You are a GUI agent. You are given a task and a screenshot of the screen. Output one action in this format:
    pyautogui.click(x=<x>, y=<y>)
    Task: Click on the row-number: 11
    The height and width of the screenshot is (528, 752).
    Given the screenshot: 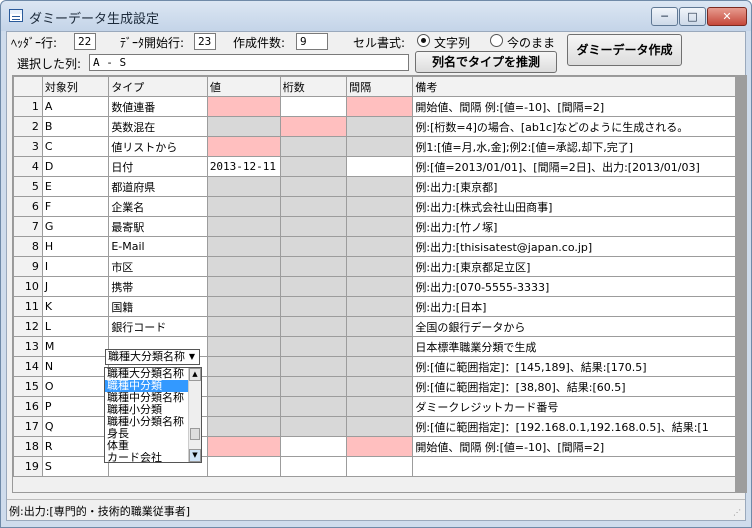 What is the action you would take?
    pyautogui.click(x=28, y=306)
    